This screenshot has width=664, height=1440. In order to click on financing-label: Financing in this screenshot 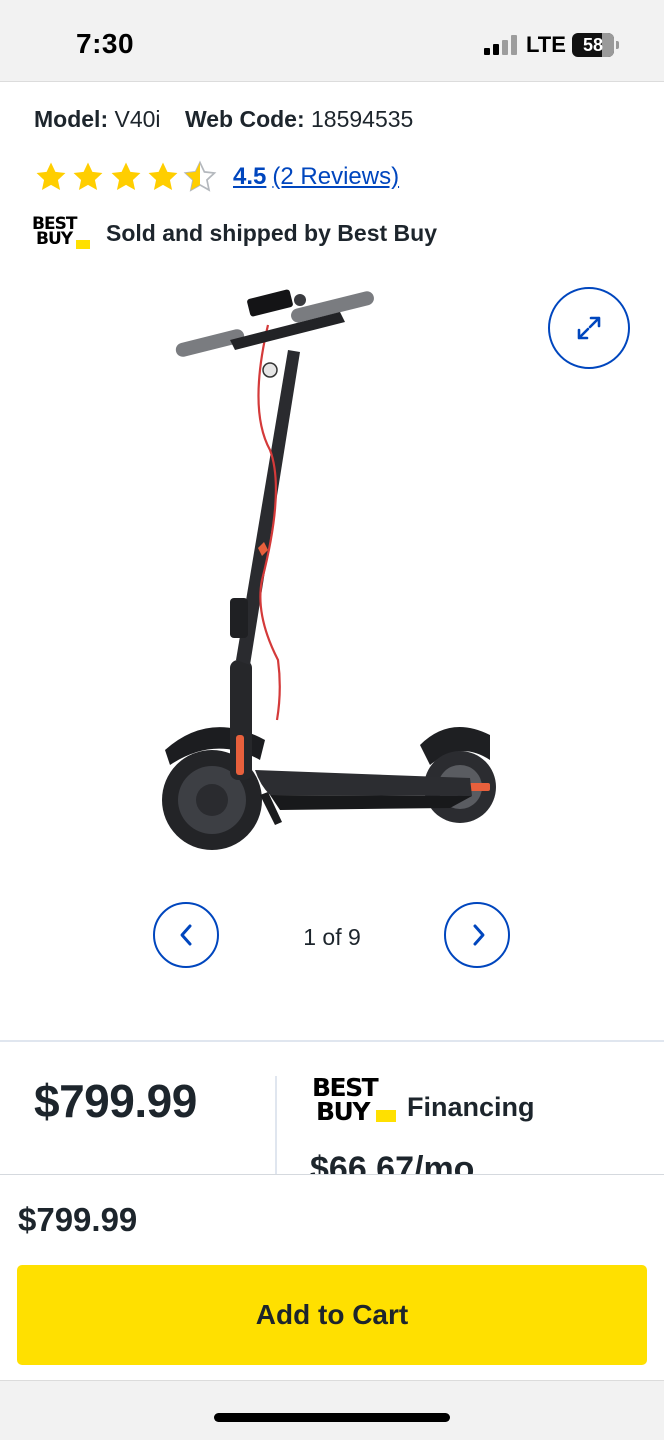, I will do `click(471, 1107)`.